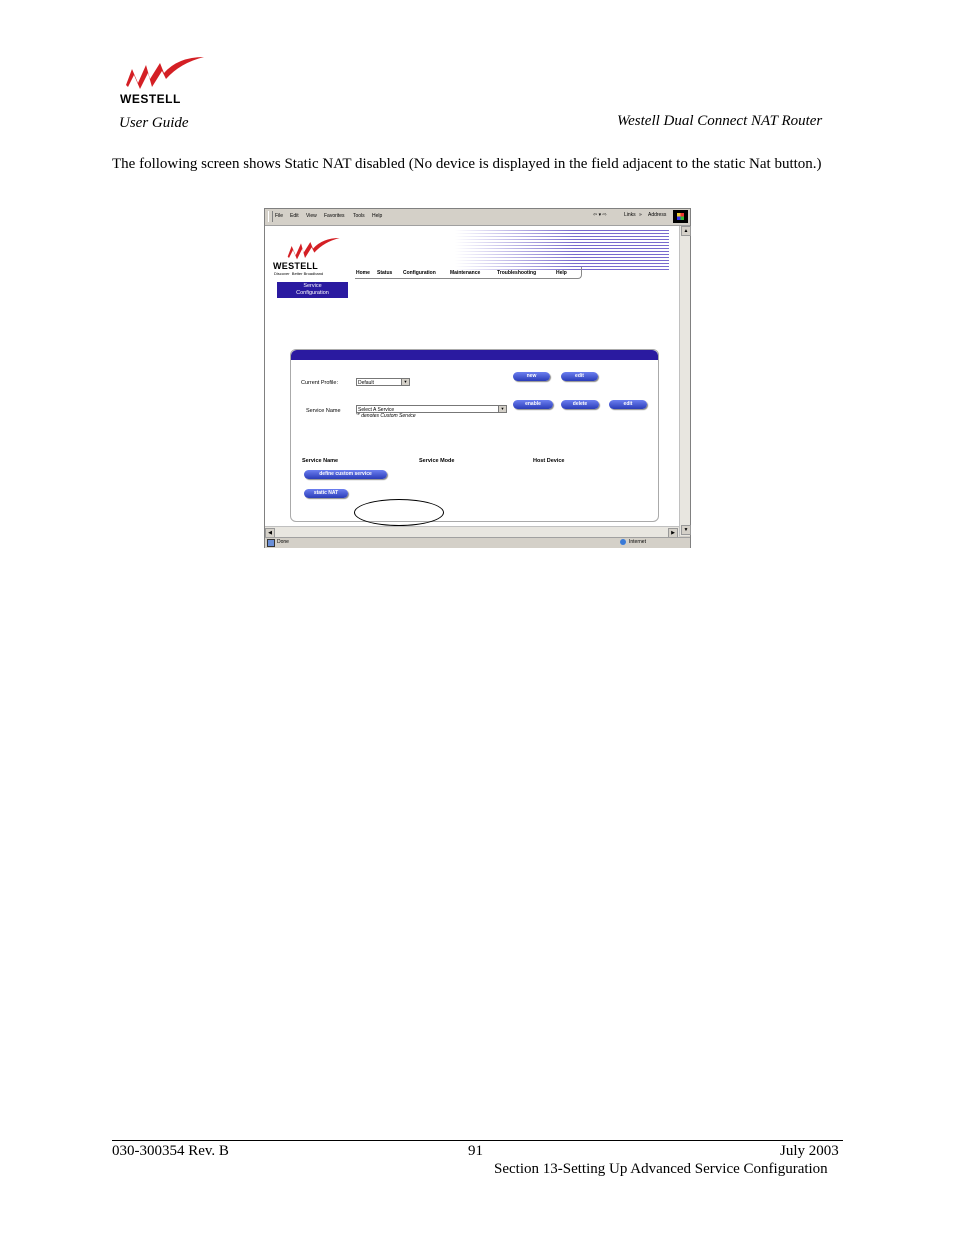 The height and width of the screenshot is (1235, 954). I want to click on user-guide-label: User Guide, so click(154, 123).